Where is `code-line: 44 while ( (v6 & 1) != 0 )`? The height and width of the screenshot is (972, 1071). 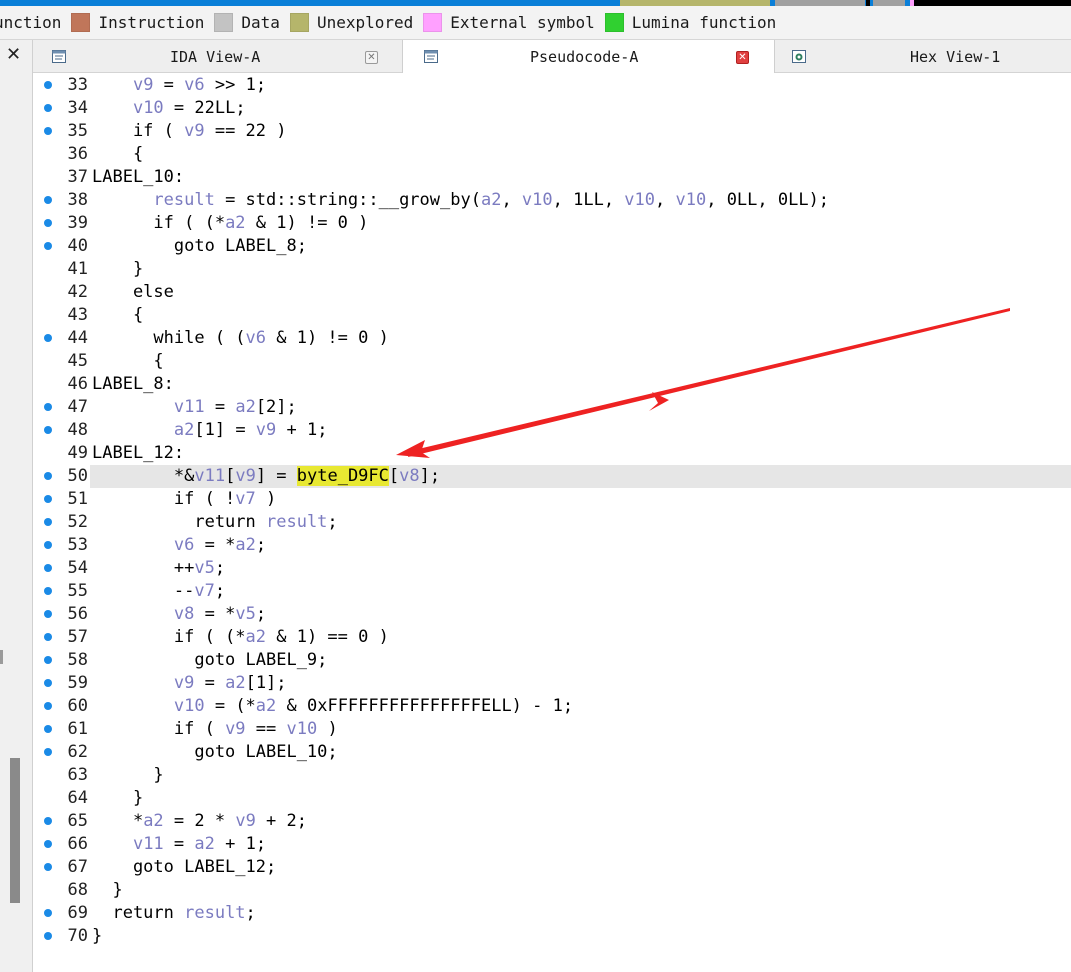 code-line: 44 while ( (v6 & 1) != 0 ) is located at coordinates (552, 338).